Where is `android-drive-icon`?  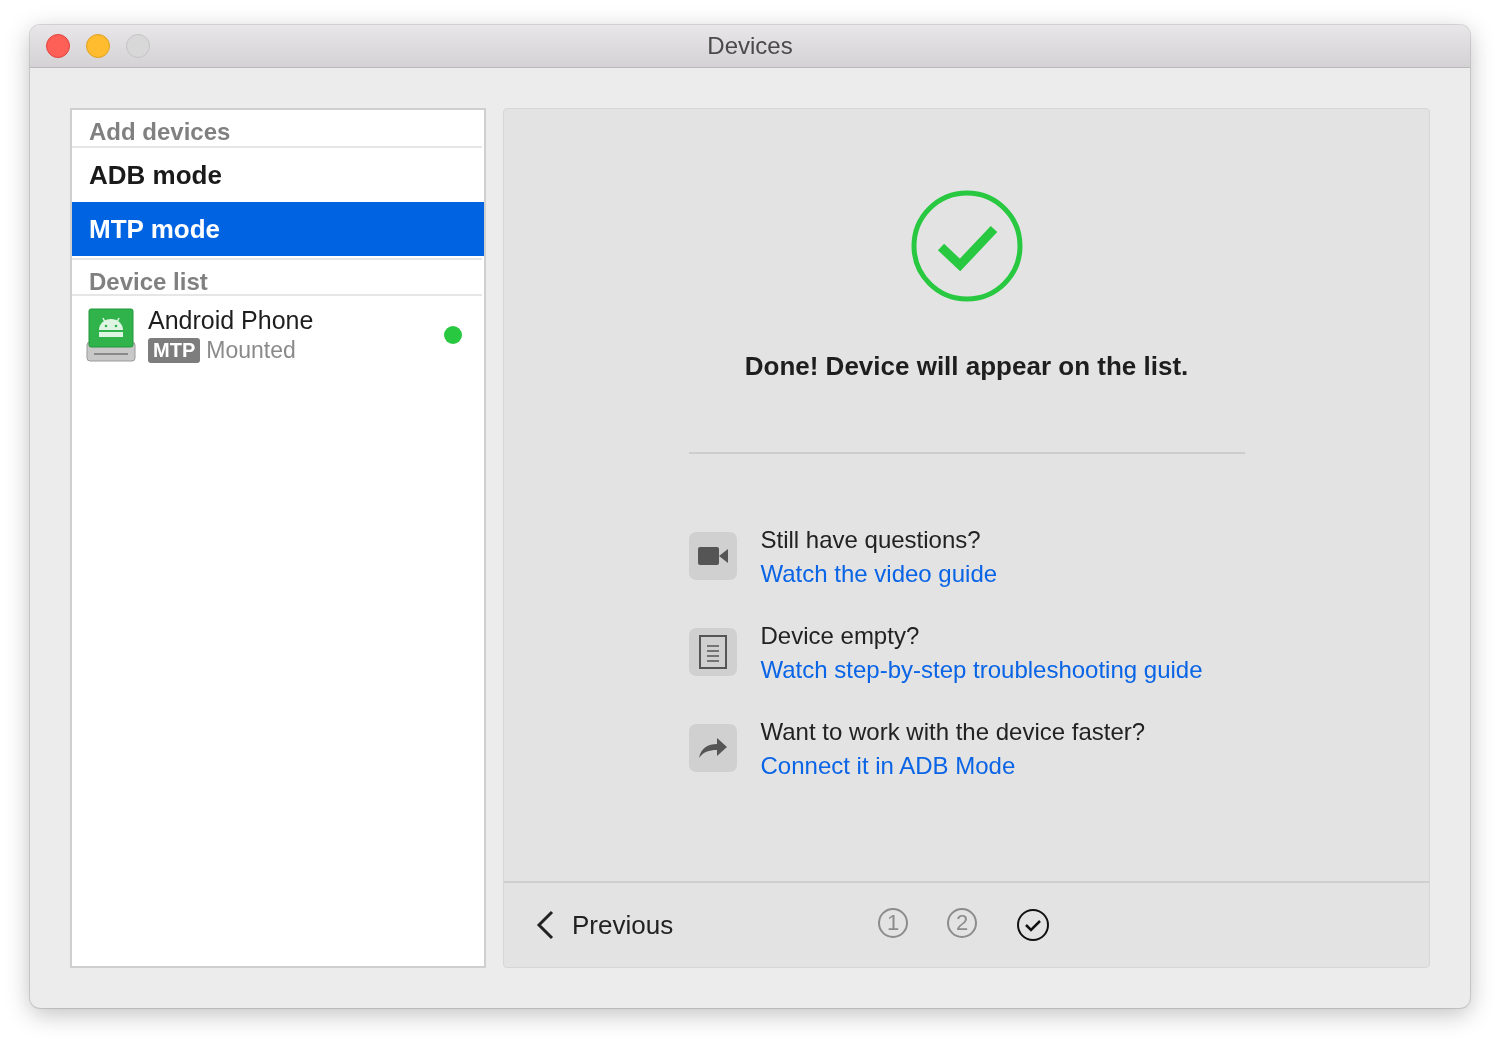
android-drive-icon is located at coordinates (111, 335).